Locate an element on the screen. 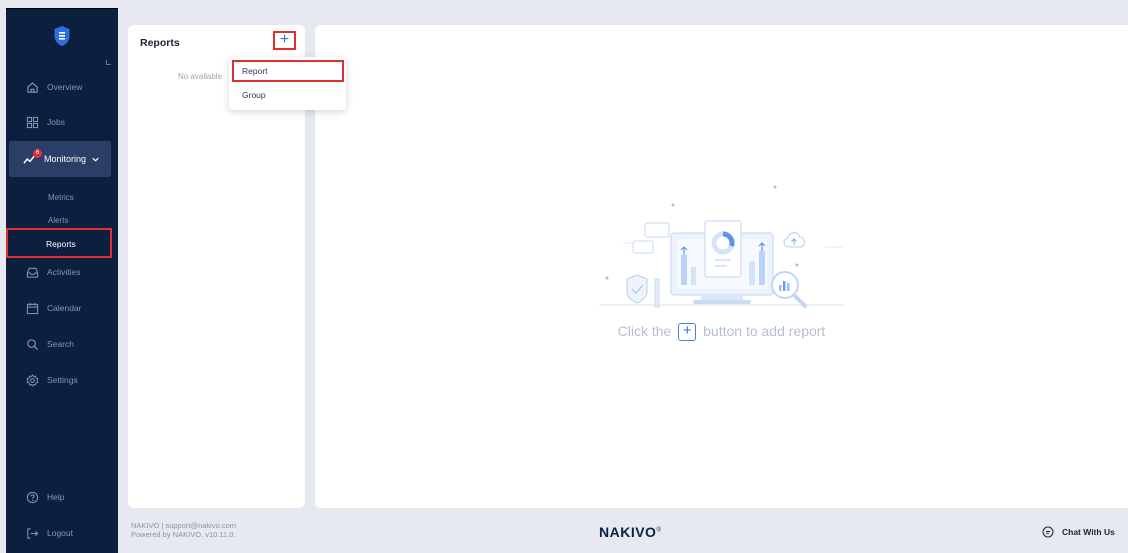  monitoring-badge: 6 is located at coordinates (37, 153).